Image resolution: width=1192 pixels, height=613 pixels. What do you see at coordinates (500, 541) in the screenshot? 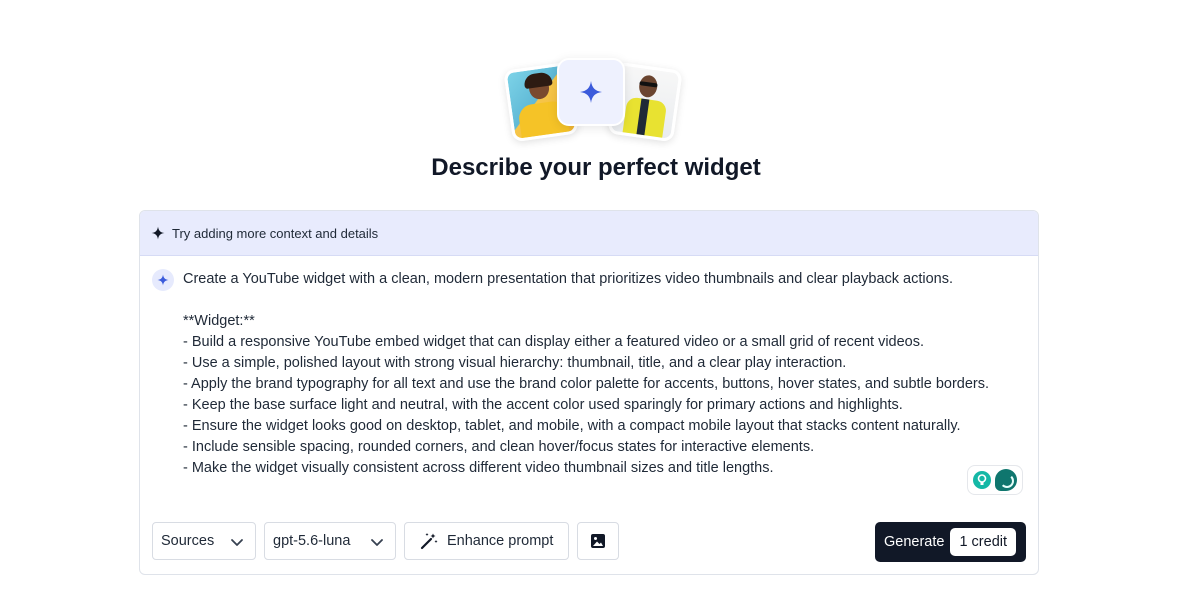
I see `enhance-label: Enhance prompt` at bounding box center [500, 541].